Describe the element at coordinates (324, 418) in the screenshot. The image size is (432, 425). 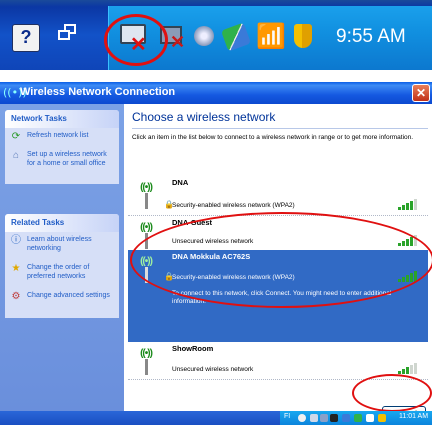
I see `network-disconnected-secondary-icon` at that location.